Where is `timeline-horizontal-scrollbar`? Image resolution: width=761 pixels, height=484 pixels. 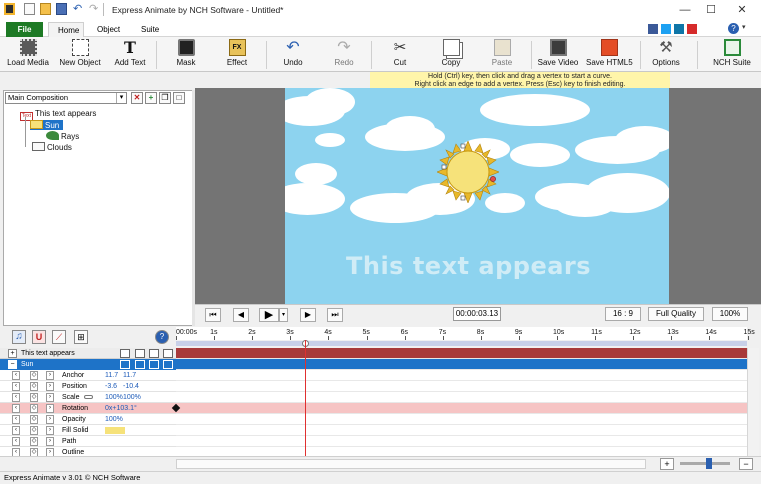 timeline-horizontal-scrollbar is located at coordinates (411, 464).